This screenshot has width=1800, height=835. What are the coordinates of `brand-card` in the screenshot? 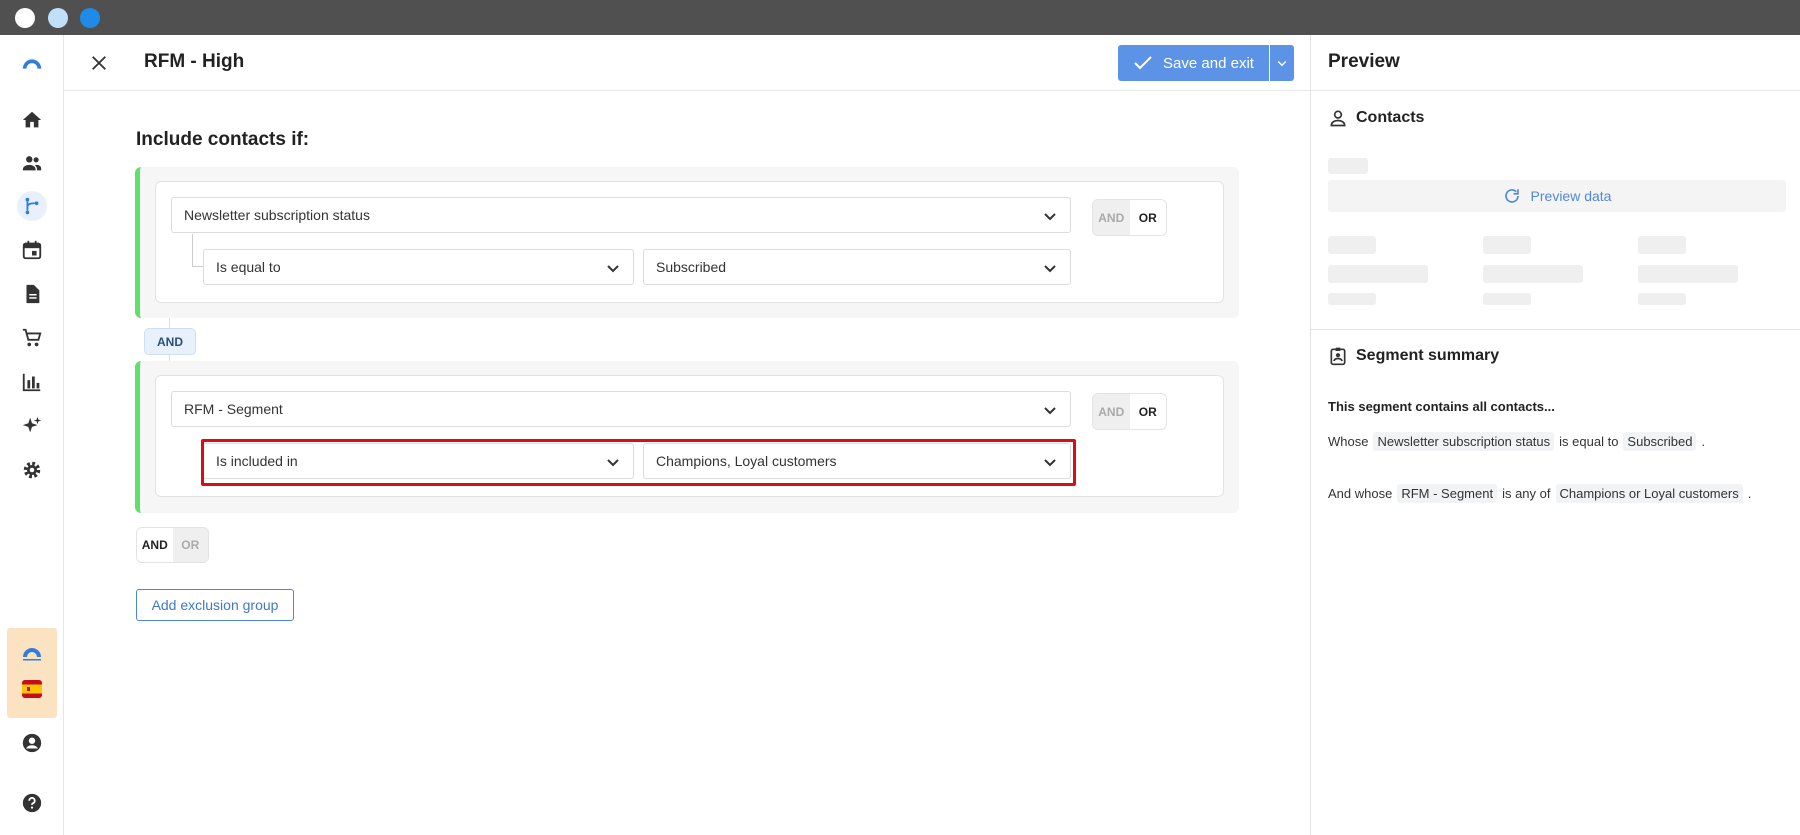 It's located at (32, 673).